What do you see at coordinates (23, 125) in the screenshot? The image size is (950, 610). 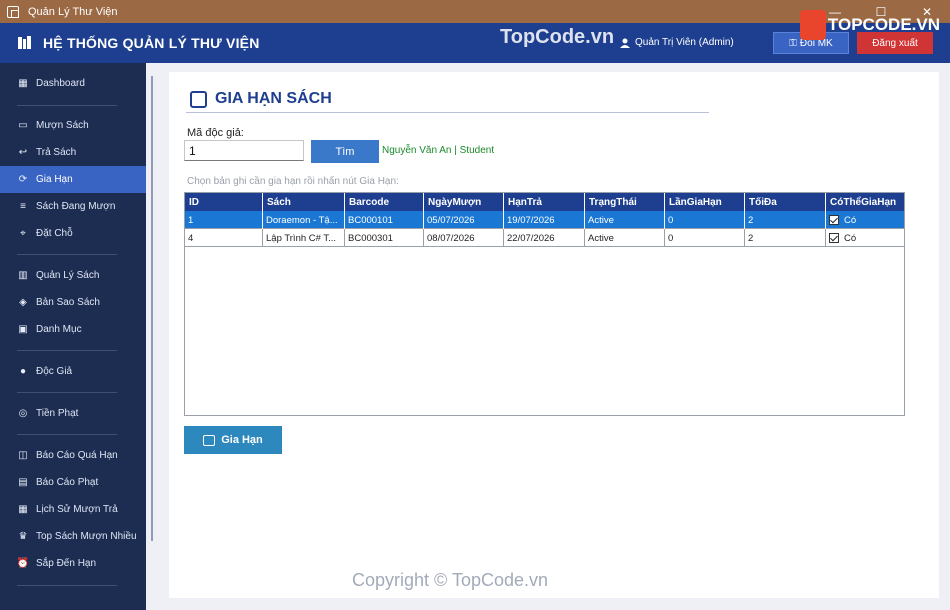 I see `book-icon: ▭` at bounding box center [23, 125].